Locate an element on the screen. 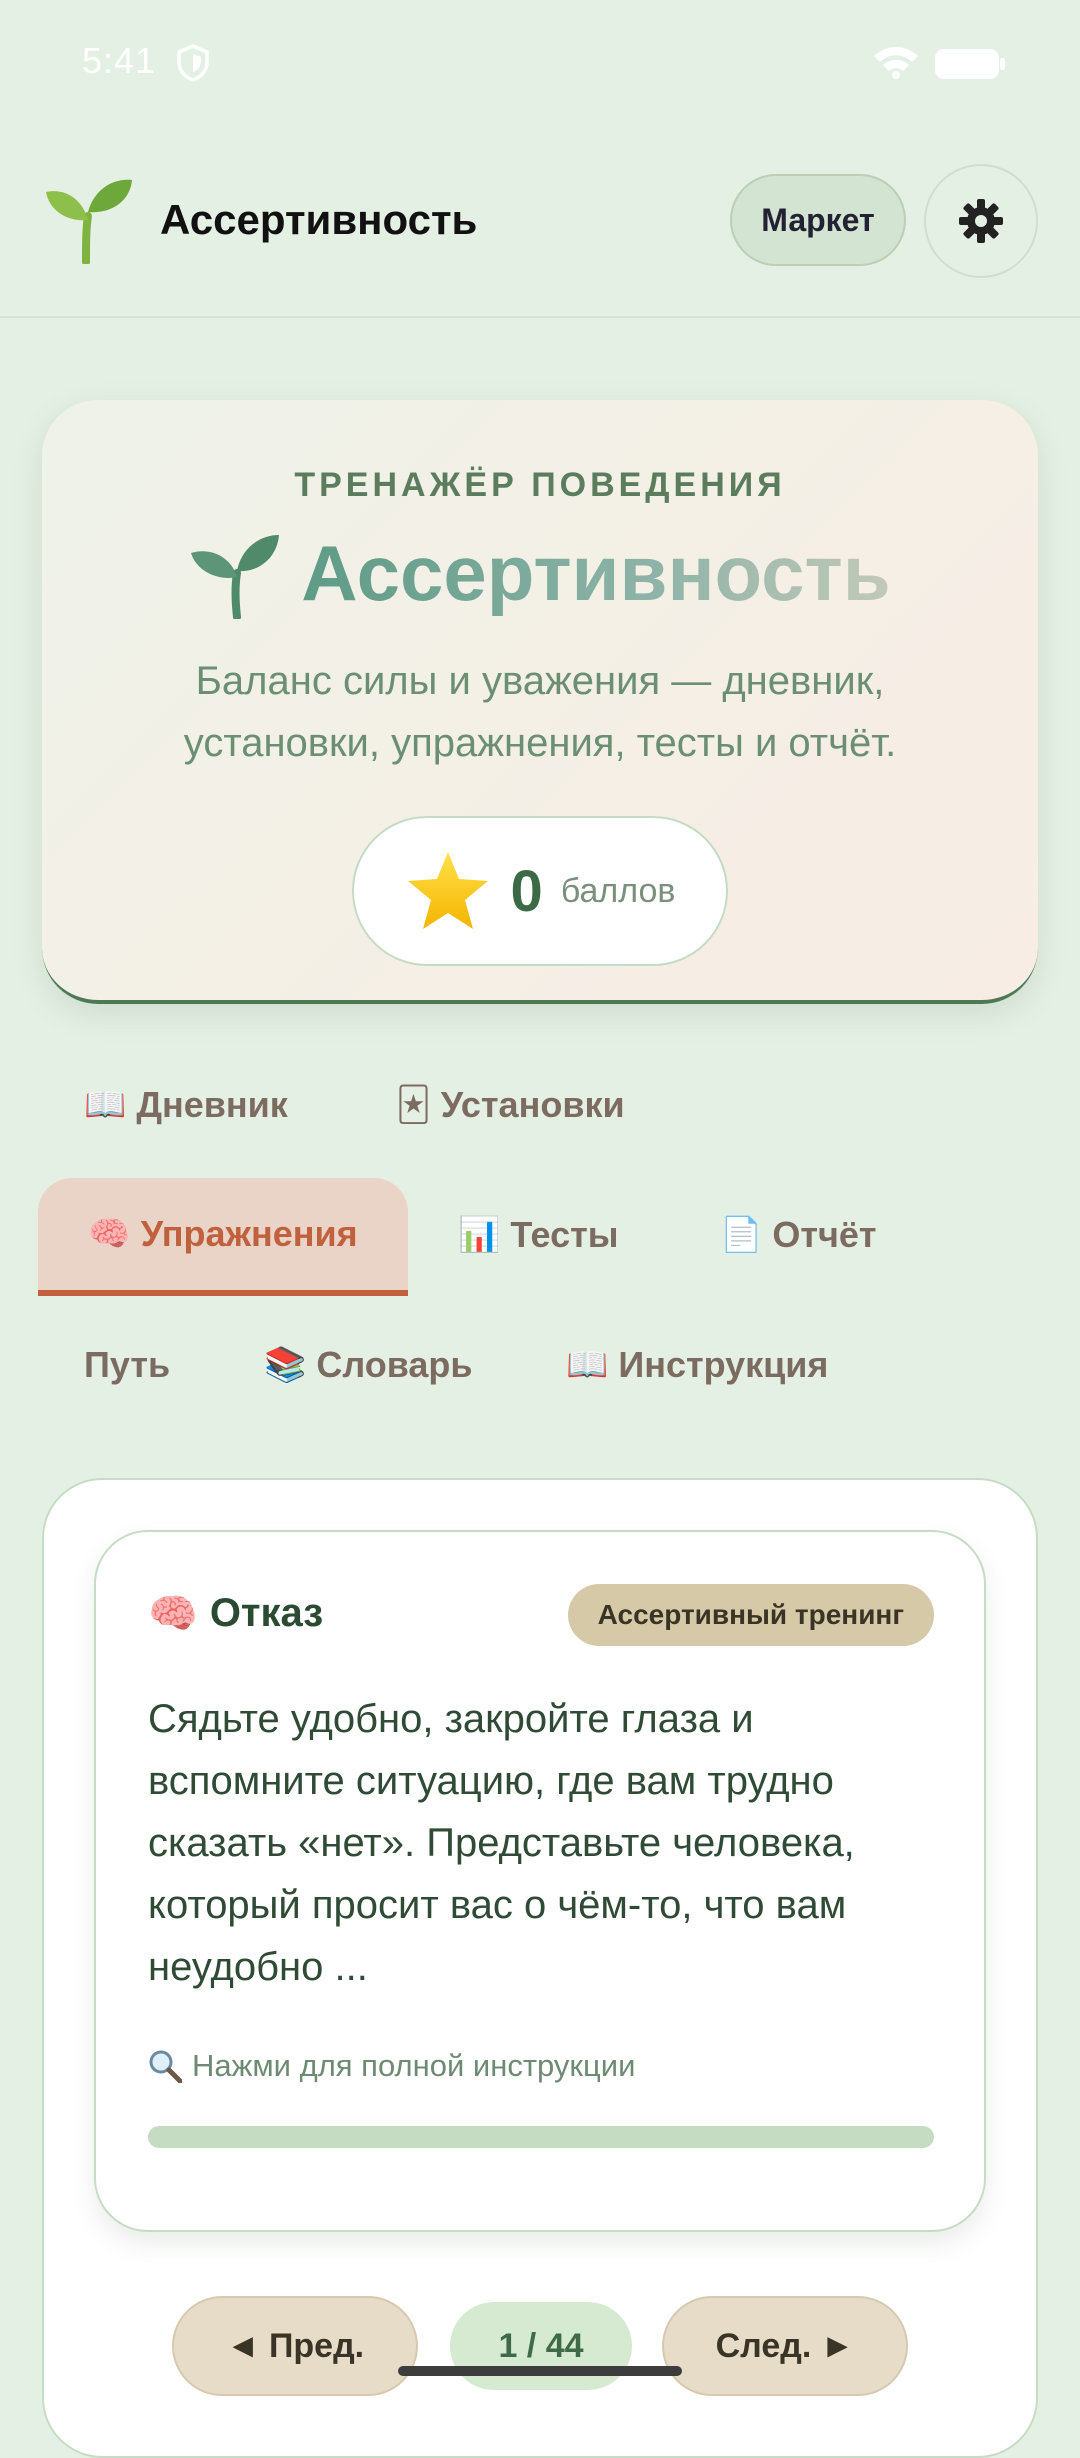 The image size is (1080, 2458). prev-button: ◄ Пред. is located at coordinates (295, 2346).